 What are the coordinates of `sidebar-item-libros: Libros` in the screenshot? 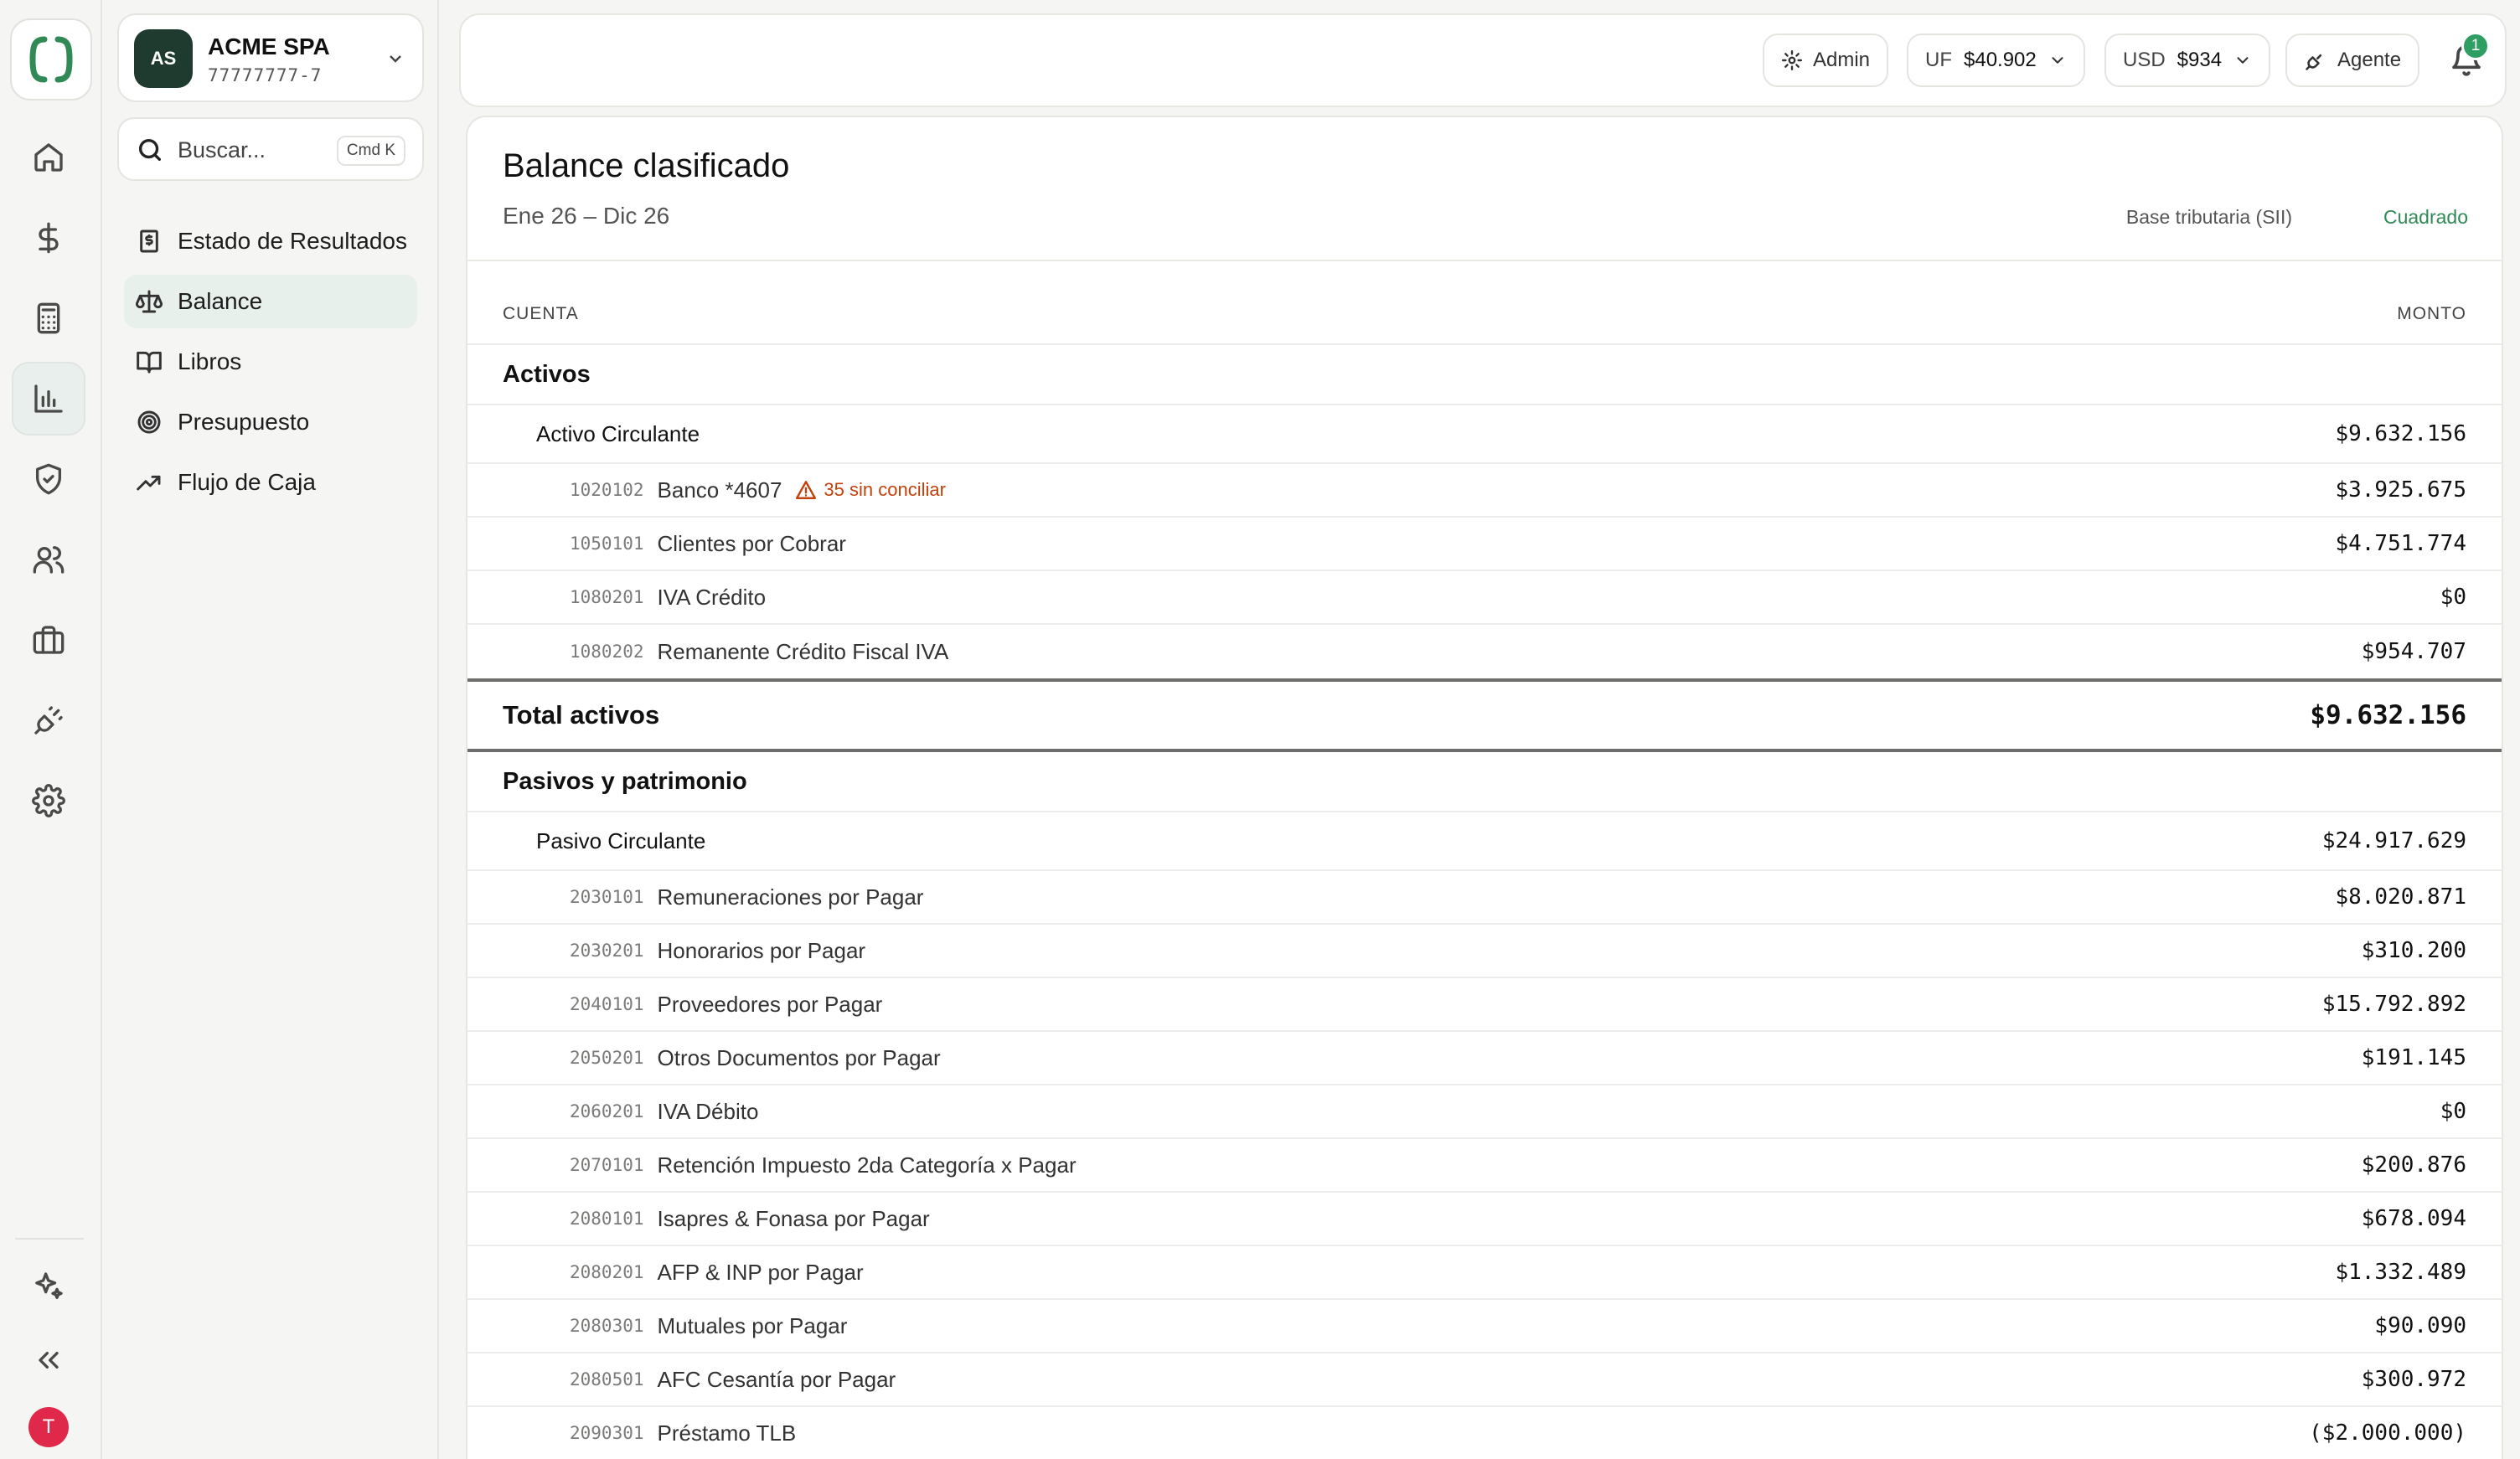 It's located at (270, 362).